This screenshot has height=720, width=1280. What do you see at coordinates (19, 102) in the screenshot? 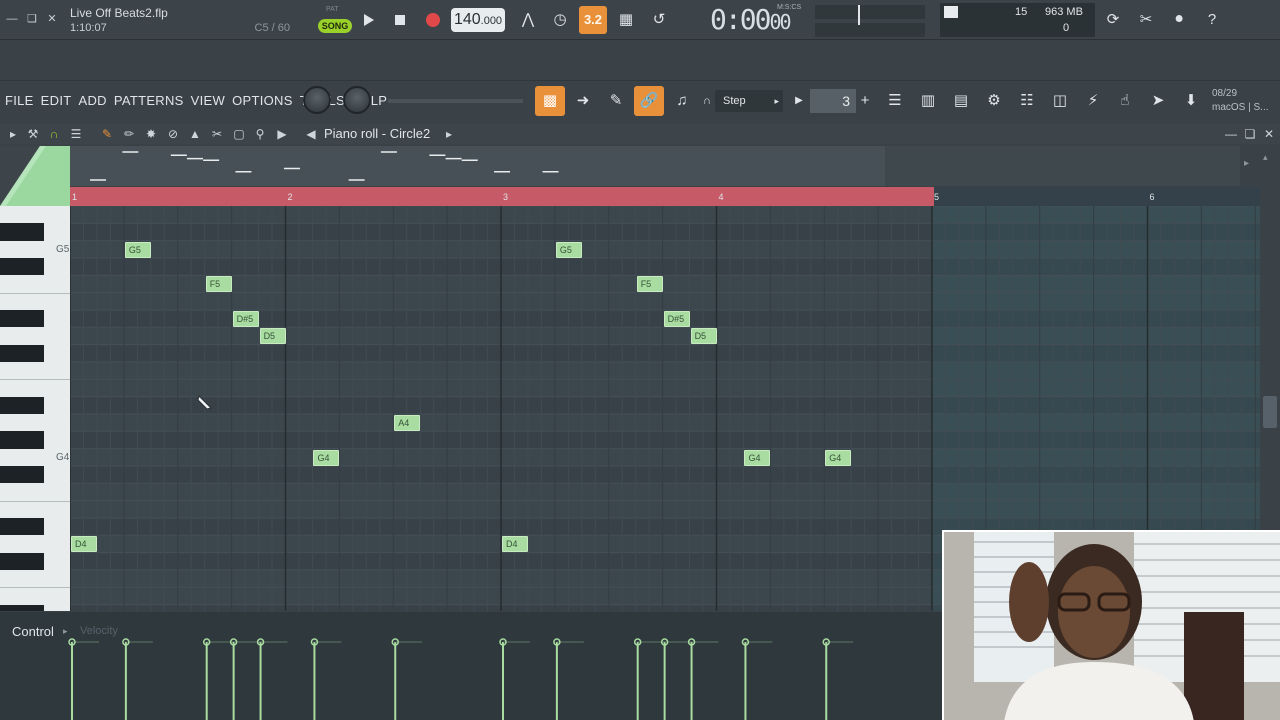
I see `menu-file: FILE` at bounding box center [19, 102].